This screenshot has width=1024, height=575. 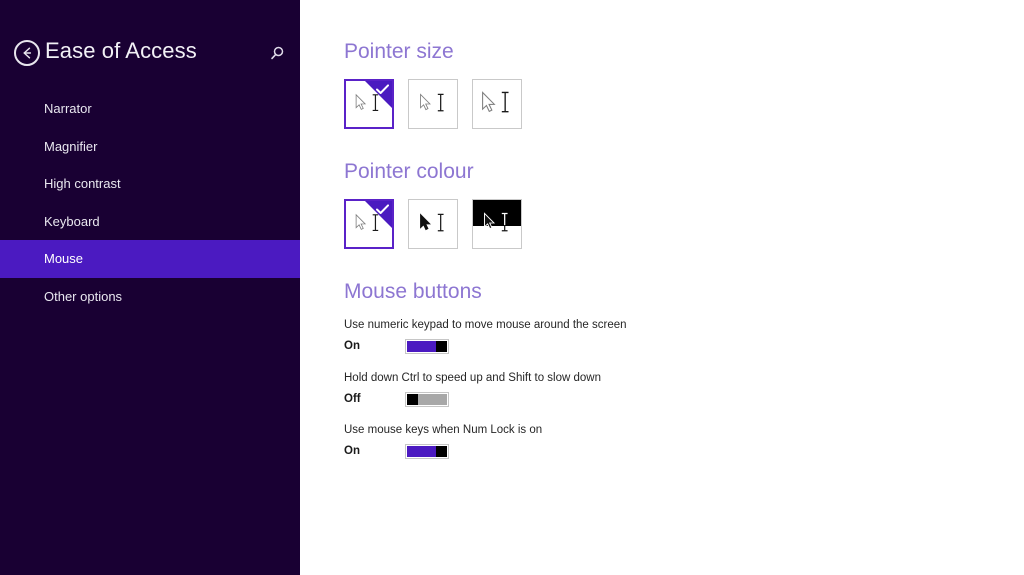 What do you see at coordinates (443, 430) in the screenshot?
I see `setting-label: Use mouse keys when Num Lock is on` at bounding box center [443, 430].